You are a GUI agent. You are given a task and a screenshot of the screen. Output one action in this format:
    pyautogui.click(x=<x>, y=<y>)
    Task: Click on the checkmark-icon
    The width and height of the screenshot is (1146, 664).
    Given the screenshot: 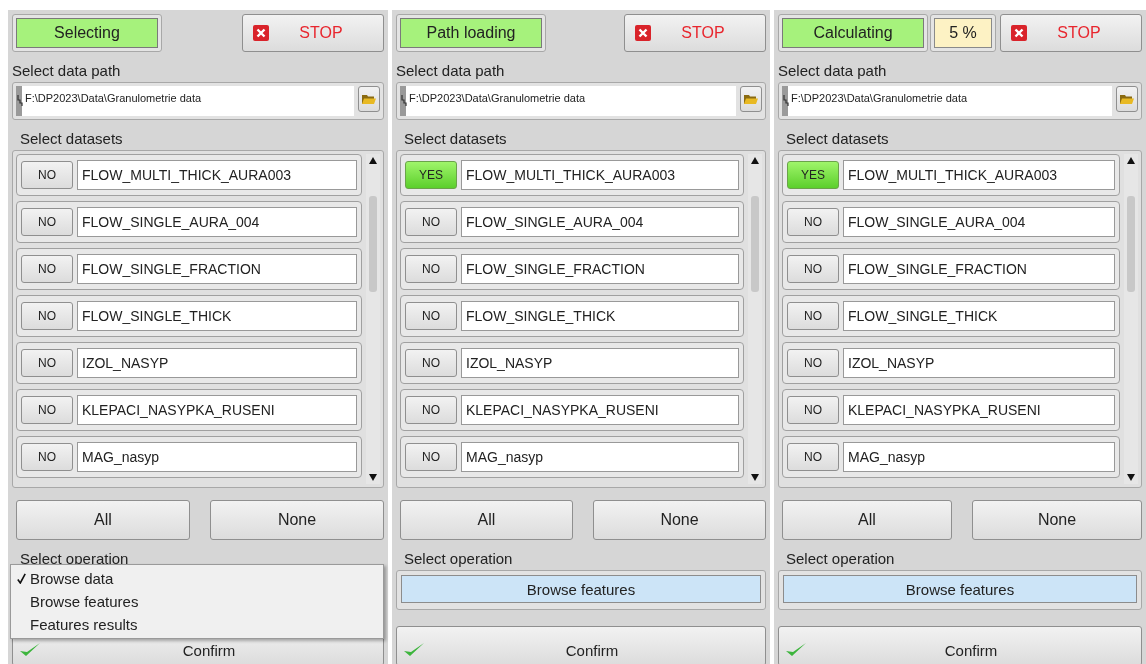 What is the action you would take?
    pyautogui.click(x=21, y=578)
    